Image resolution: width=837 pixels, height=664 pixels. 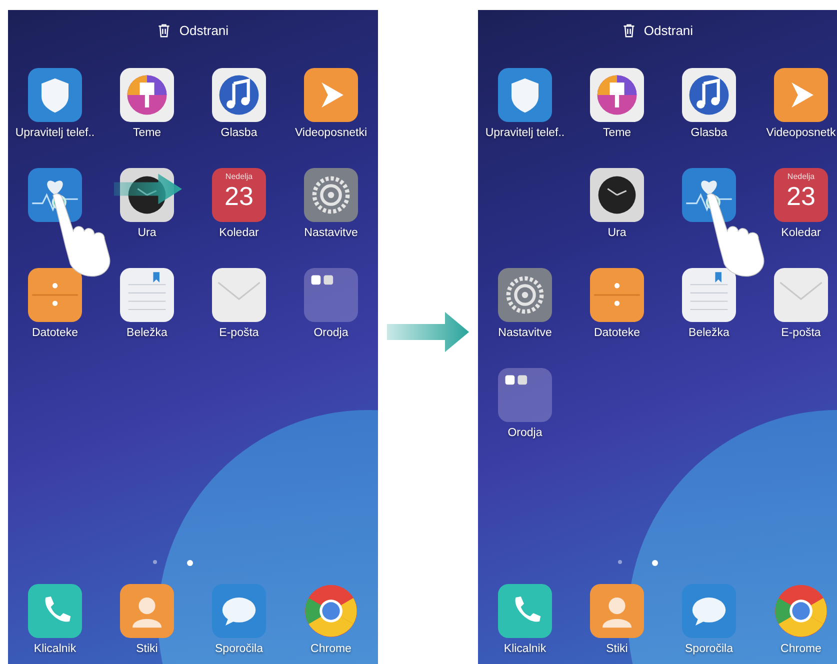 What do you see at coordinates (331, 133) in the screenshot?
I see `app-label: Videoposnetki` at bounding box center [331, 133].